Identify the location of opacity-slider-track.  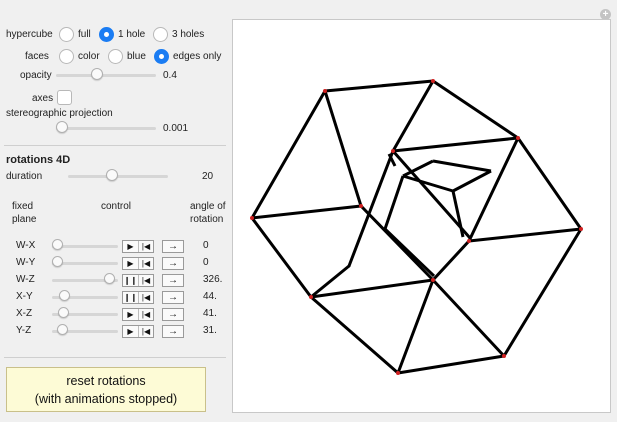
(106, 75).